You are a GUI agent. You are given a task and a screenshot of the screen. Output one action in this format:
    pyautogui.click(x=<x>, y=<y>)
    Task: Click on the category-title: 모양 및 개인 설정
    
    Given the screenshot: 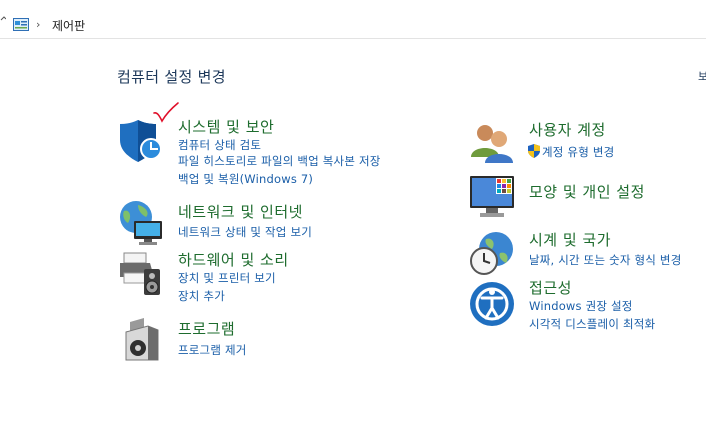 What is the action you would take?
    pyautogui.click(x=587, y=191)
    